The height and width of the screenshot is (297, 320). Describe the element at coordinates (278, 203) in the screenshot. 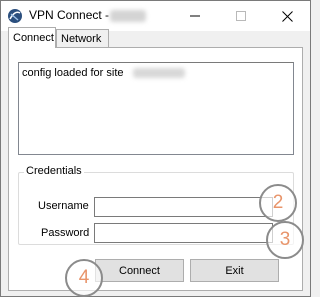

I see `step-marker-2: 2` at that location.